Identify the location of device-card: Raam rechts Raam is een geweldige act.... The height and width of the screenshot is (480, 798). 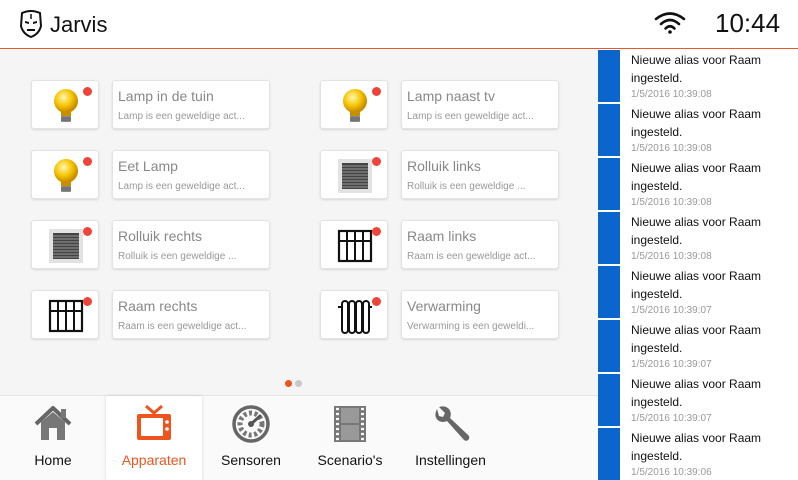
(191, 314).